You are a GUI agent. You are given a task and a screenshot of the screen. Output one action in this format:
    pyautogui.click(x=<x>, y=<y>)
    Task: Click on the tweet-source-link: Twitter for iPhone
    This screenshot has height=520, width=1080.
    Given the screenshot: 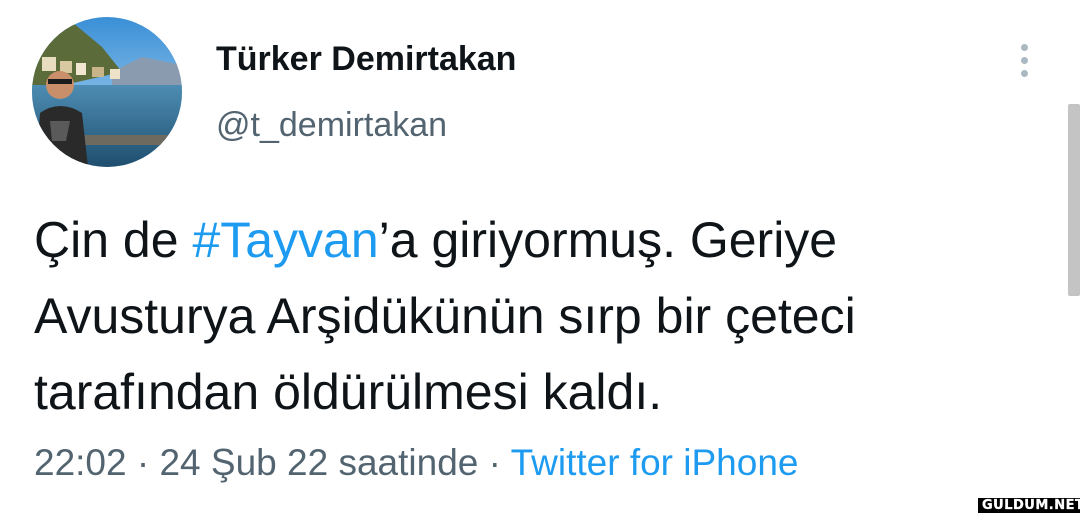 What is the action you would take?
    pyautogui.click(x=655, y=462)
    